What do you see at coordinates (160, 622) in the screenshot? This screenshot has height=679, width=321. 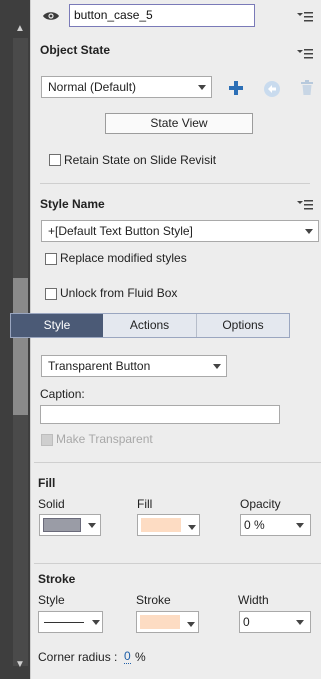 I see `stroke-color-swatch` at bounding box center [160, 622].